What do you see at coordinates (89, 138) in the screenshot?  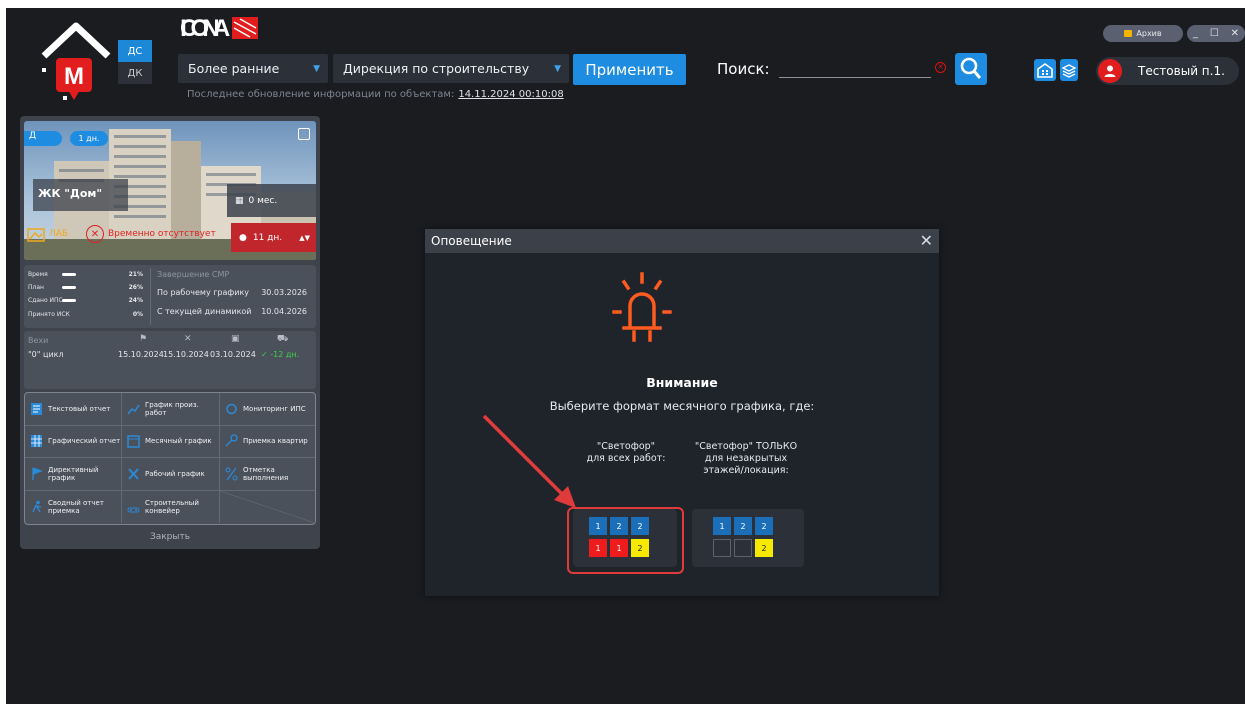 I see `days-tag: 1 дн.` at bounding box center [89, 138].